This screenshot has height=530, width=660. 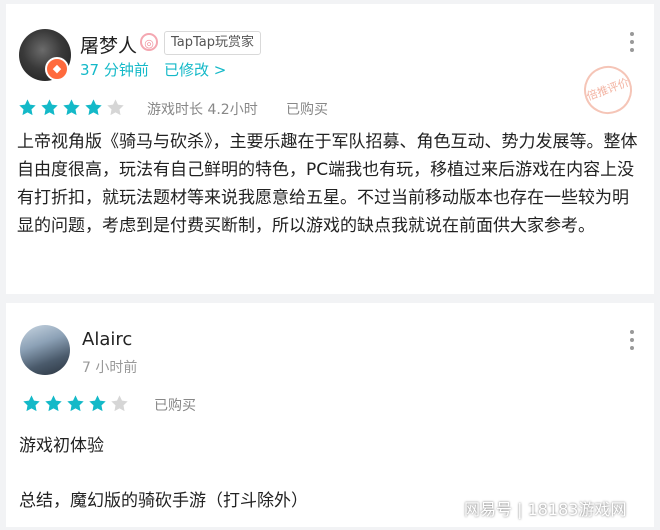 I want to click on post-time: 37 分钟前, so click(x=114, y=70).